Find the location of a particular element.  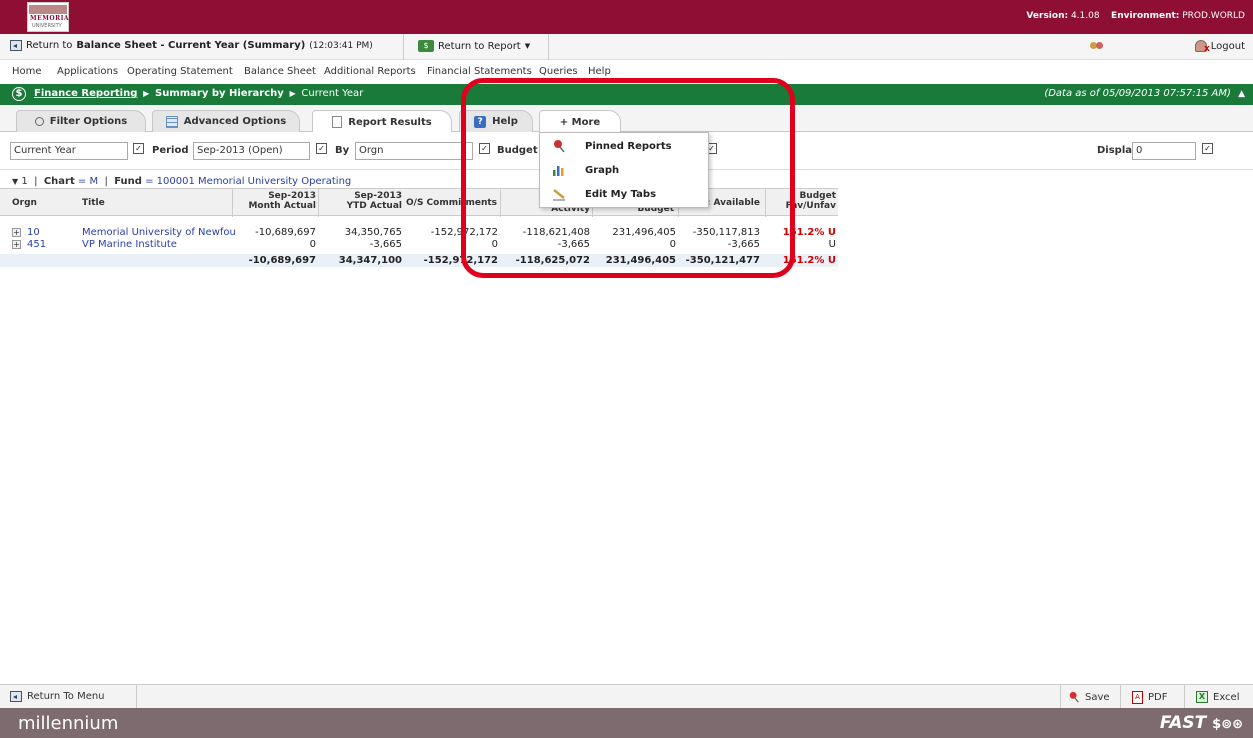

save-button: Save is located at coordinates (1089, 697).